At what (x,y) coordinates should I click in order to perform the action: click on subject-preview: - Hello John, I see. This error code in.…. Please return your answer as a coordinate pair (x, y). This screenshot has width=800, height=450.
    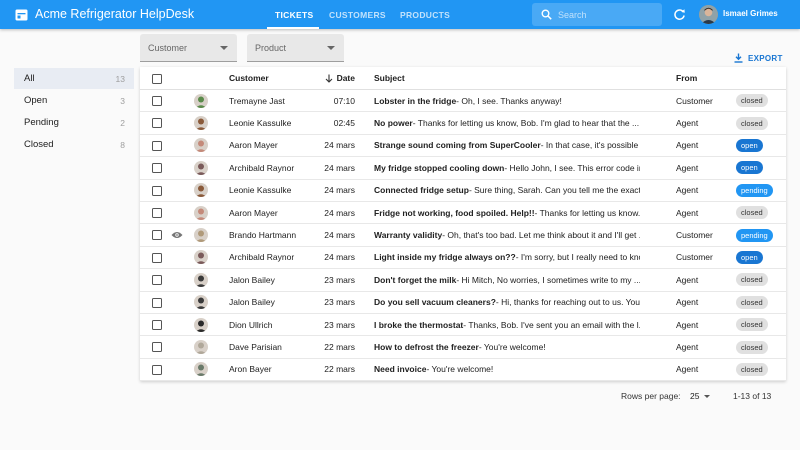
    Looking at the image, I should click on (572, 167).